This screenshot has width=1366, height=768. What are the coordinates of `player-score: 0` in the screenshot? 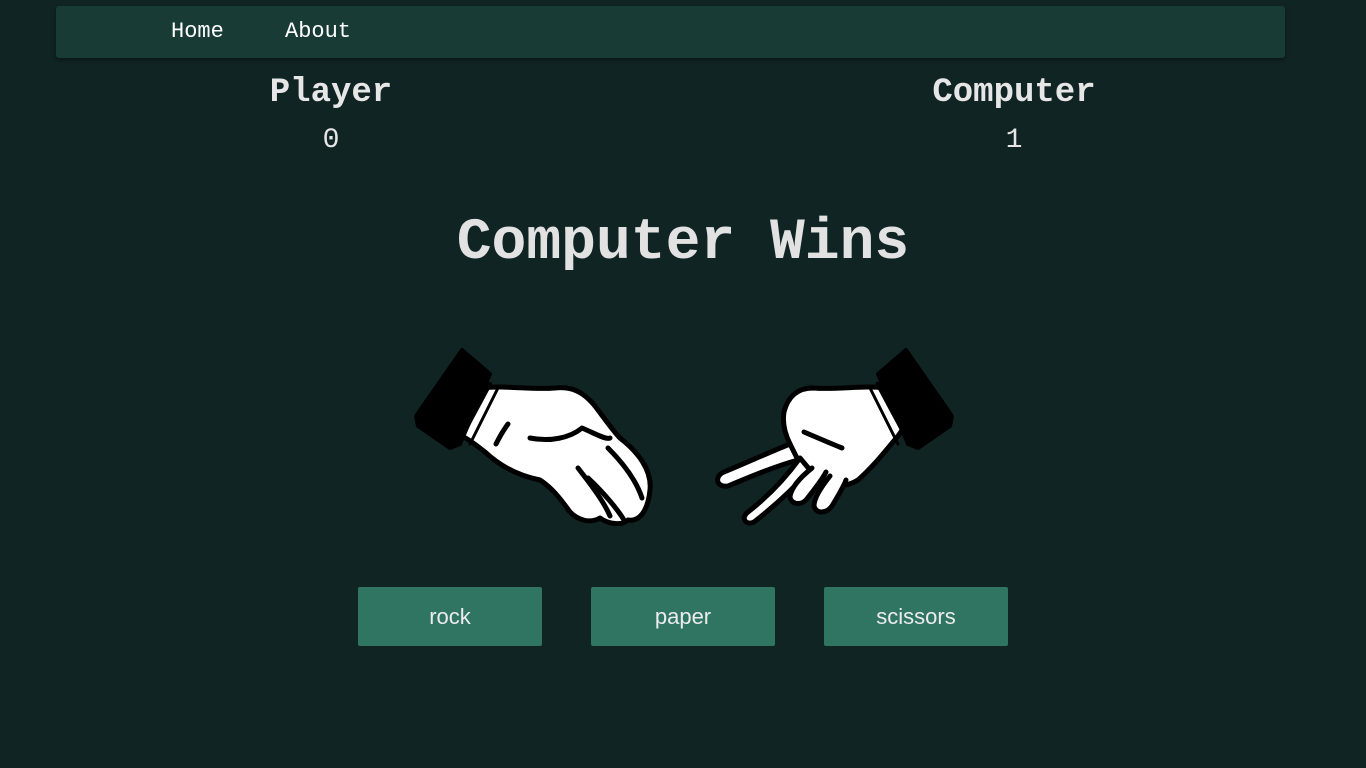 It's located at (331, 140).